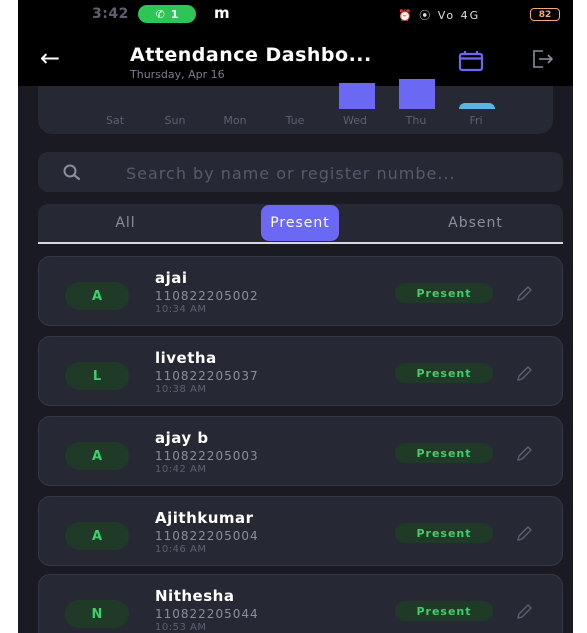  Describe the element at coordinates (300, 603) in the screenshot. I see `student-card: N Nithesha 110822205044 10:53 AM Present` at that location.